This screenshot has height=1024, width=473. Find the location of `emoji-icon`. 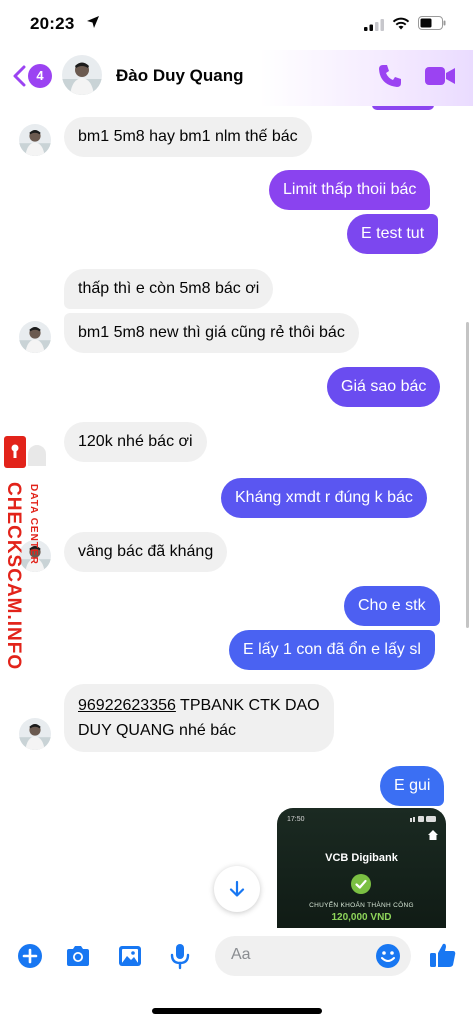

emoji-icon is located at coordinates (388, 956).